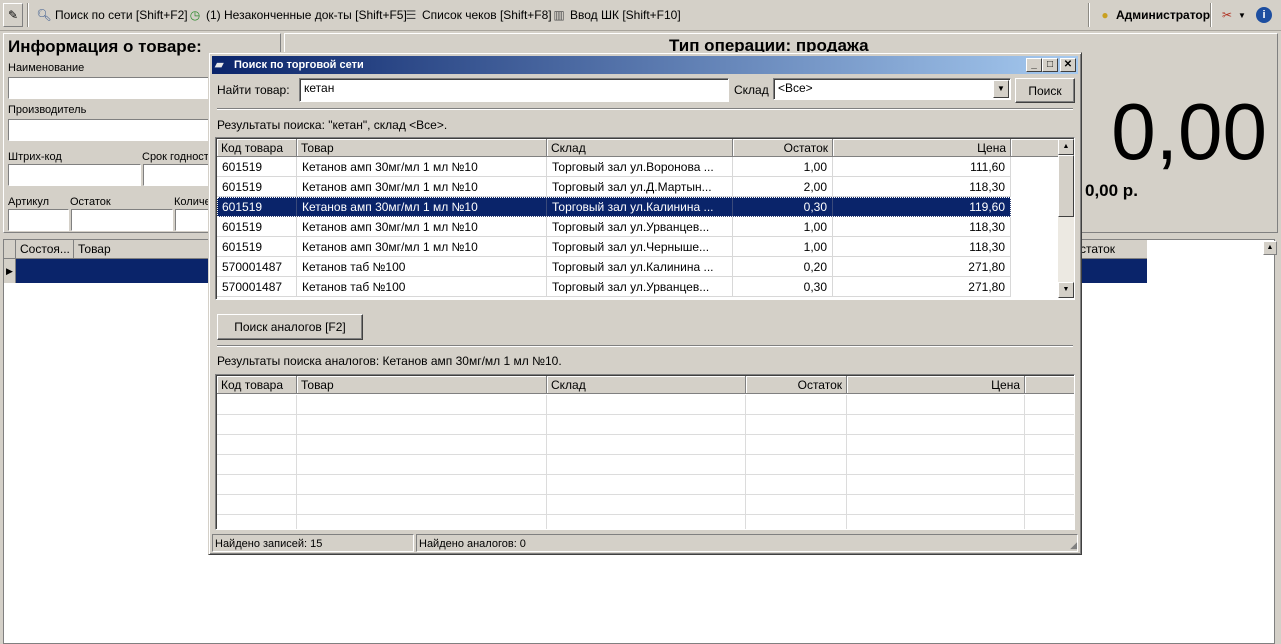  I want to click on tools-button: ✂ ▼, so click(1232, 15).